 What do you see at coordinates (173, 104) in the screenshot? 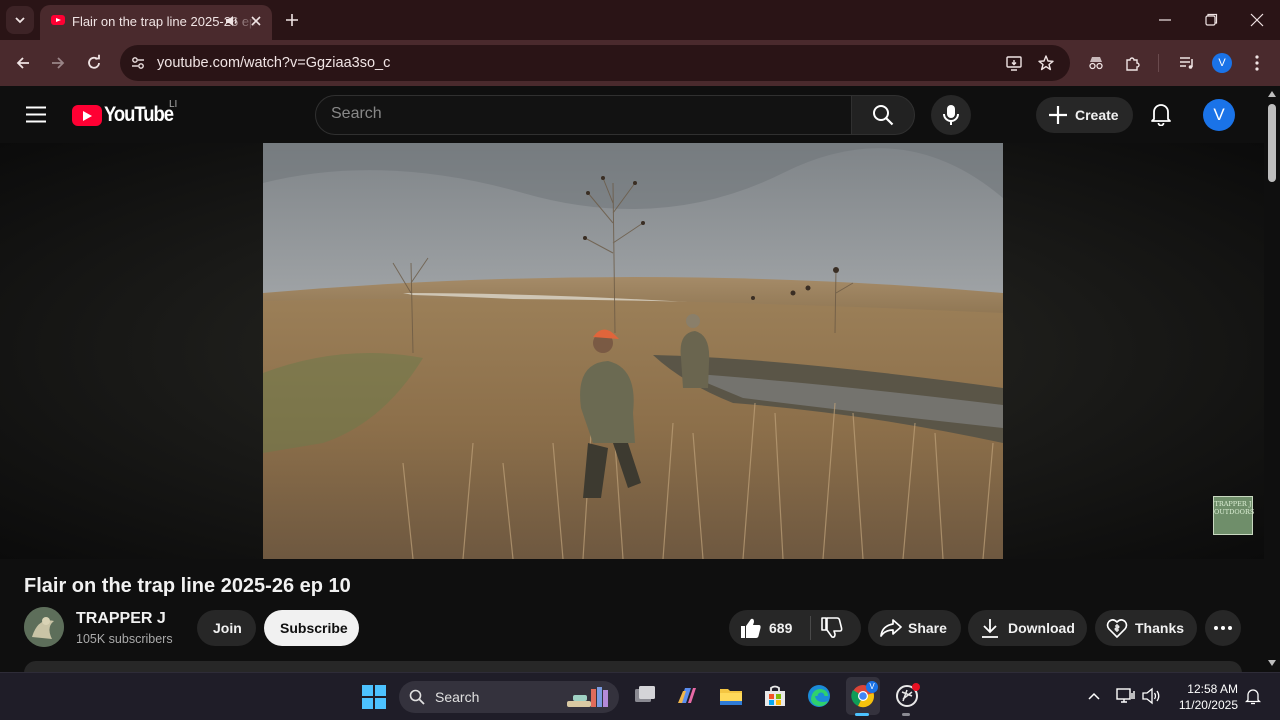
I see `country-code: LI` at bounding box center [173, 104].